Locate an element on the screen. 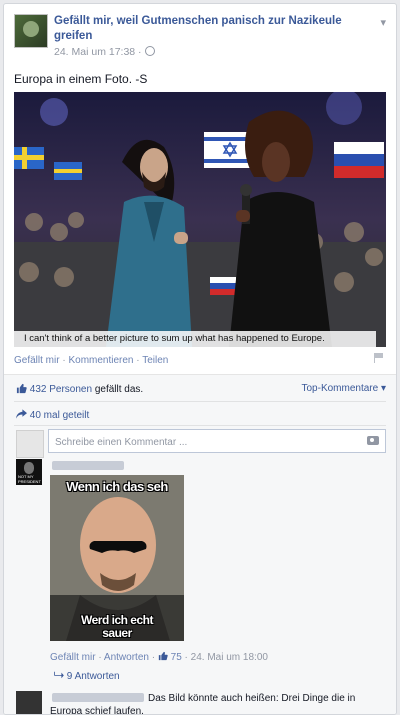 This screenshot has height=715, width=400. share-link: Teilen is located at coordinates (155, 360).